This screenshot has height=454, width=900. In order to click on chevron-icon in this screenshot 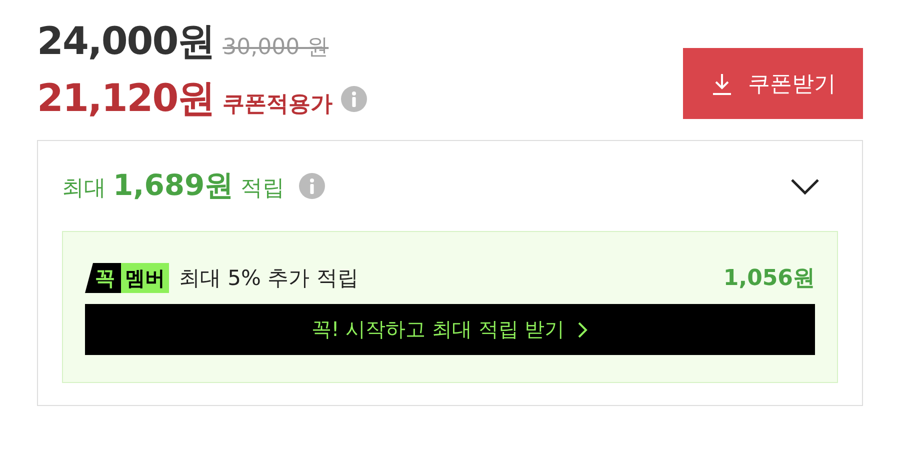, I will do `click(805, 186)`.